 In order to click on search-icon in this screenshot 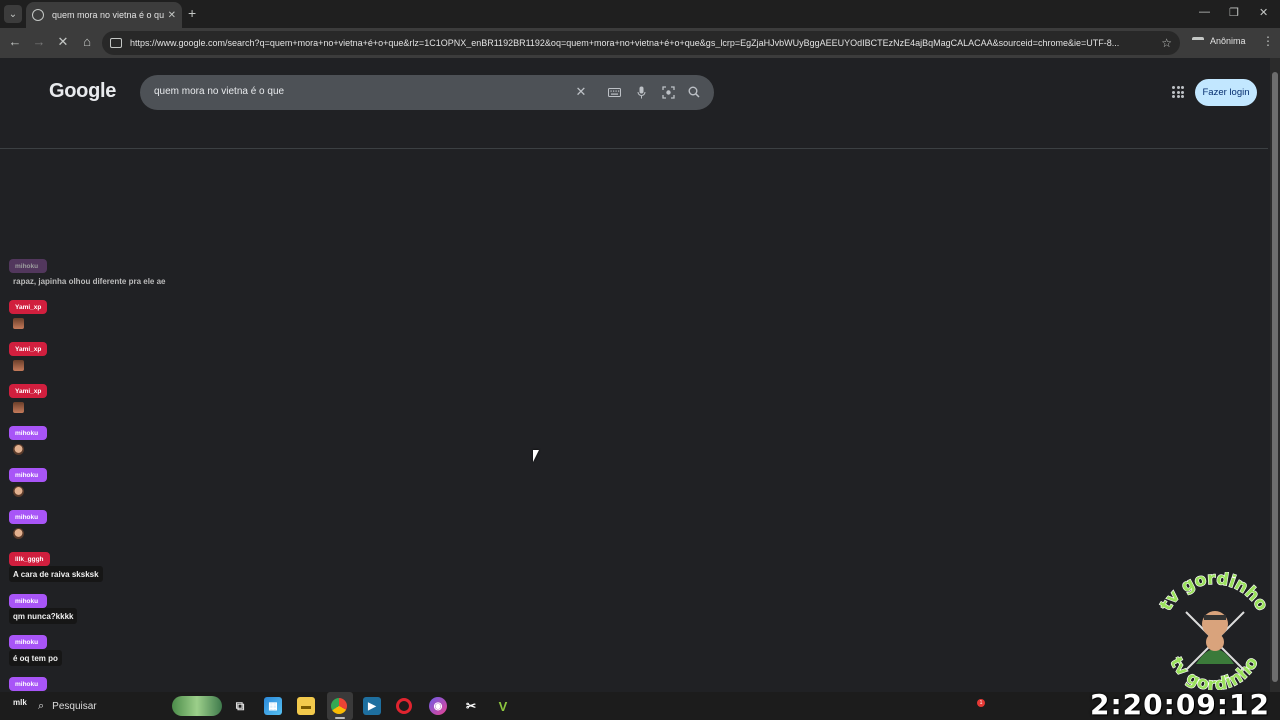, I will do `click(694, 92)`.